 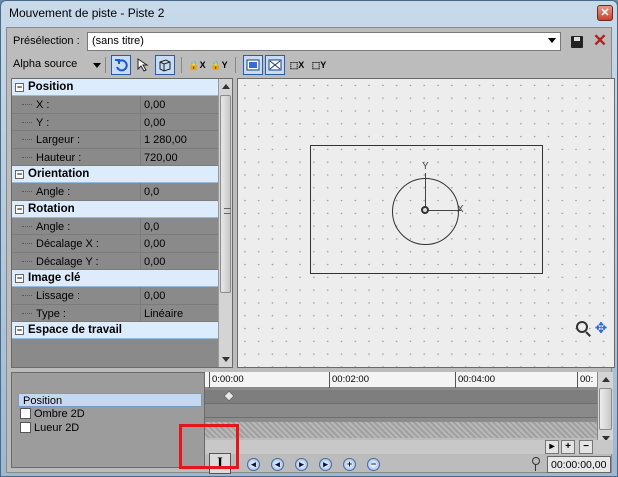 What do you see at coordinates (409, 463) in the screenshot?
I see `keyframe-controls: I ◂ ◂ ▸ ▸ + − 00:00:00,00` at bounding box center [409, 463].